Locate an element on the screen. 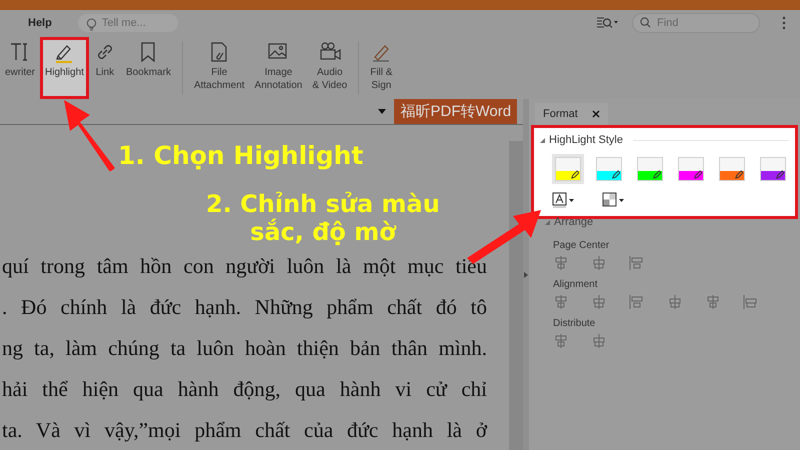 This screenshot has height=450, width=800. view-search-icon is located at coordinates (607, 23).